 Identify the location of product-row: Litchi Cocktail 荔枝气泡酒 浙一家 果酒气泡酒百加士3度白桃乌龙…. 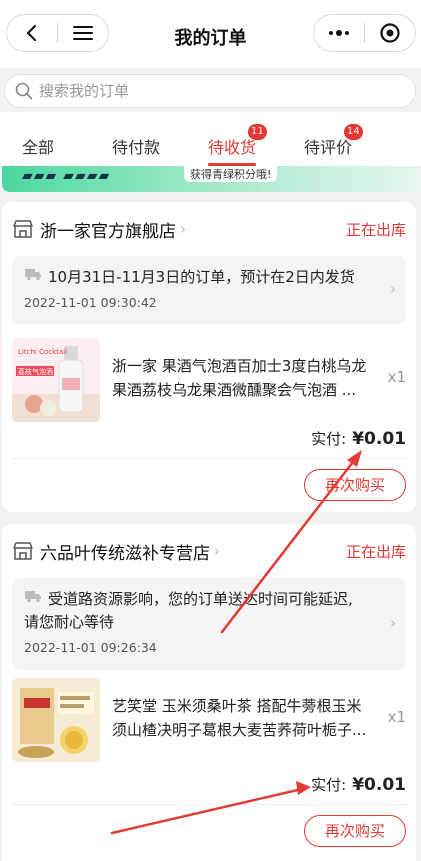
(209, 381).